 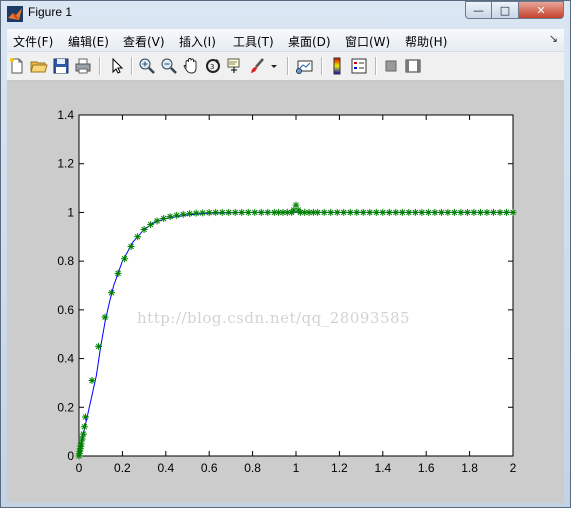 I want to click on menu-desktop: 桌面(D), so click(x=309, y=41).